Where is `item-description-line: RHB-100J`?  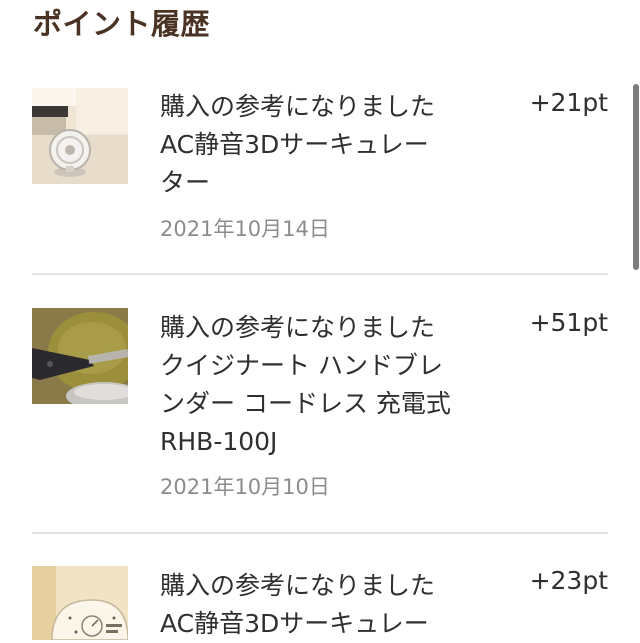 item-description-line: RHB-100J is located at coordinates (219, 441).